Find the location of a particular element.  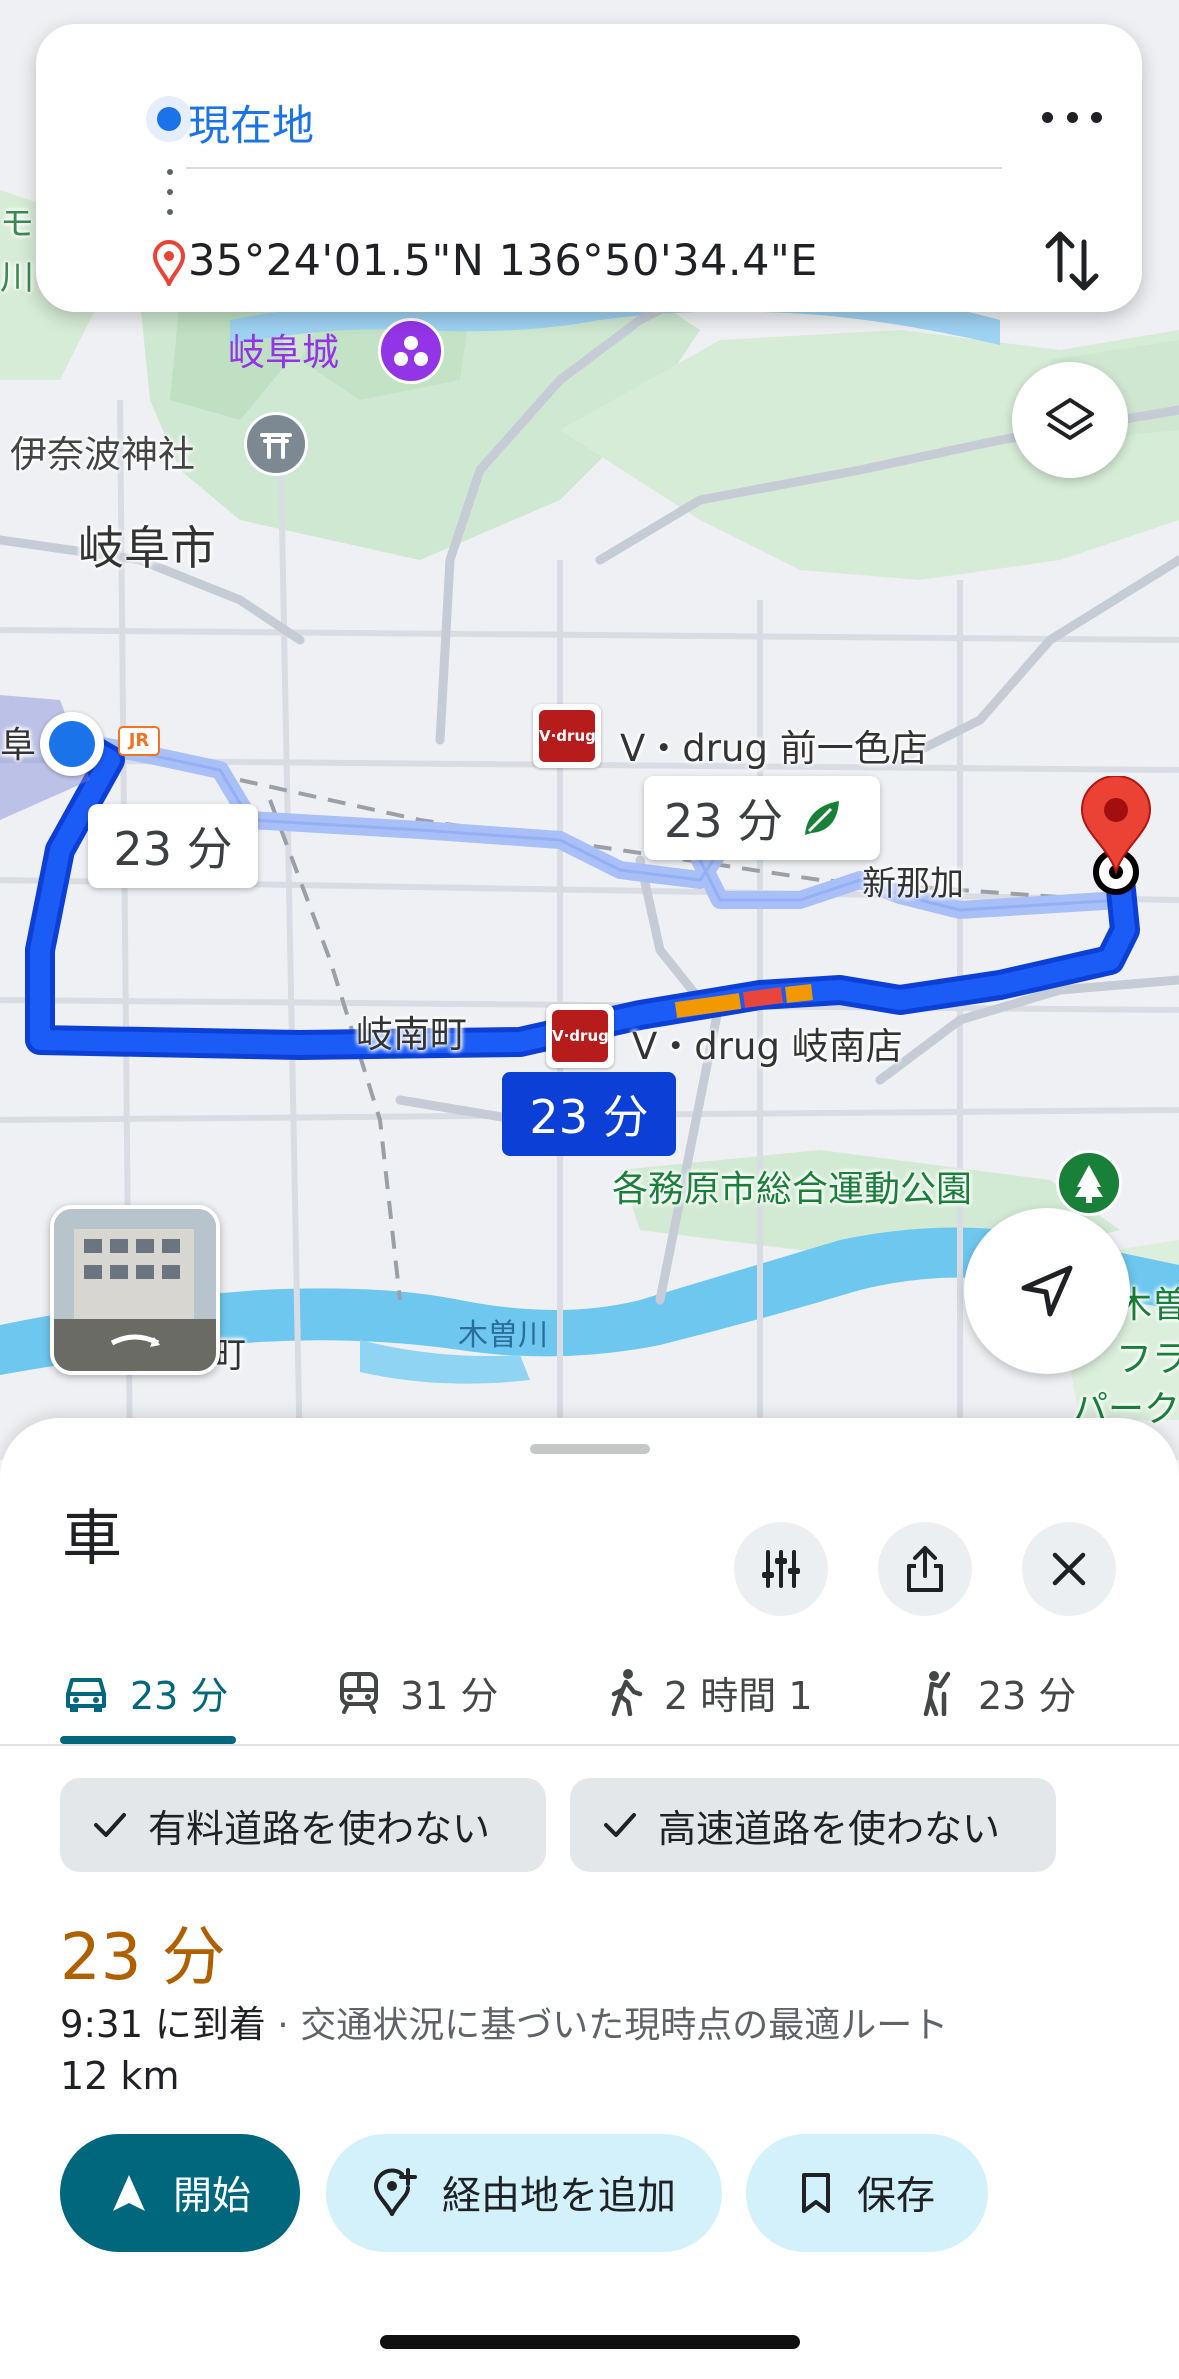

edge-label-kawa: 川 is located at coordinates (17, 278).